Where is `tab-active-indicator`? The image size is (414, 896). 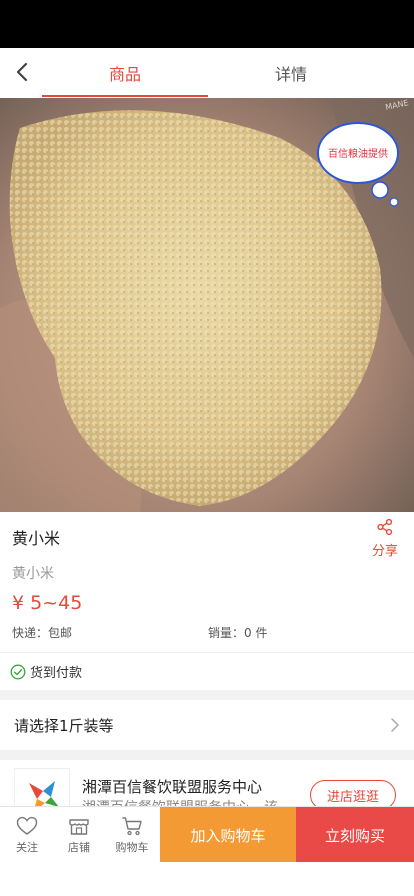 tab-active-indicator is located at coordinates (125, 96).